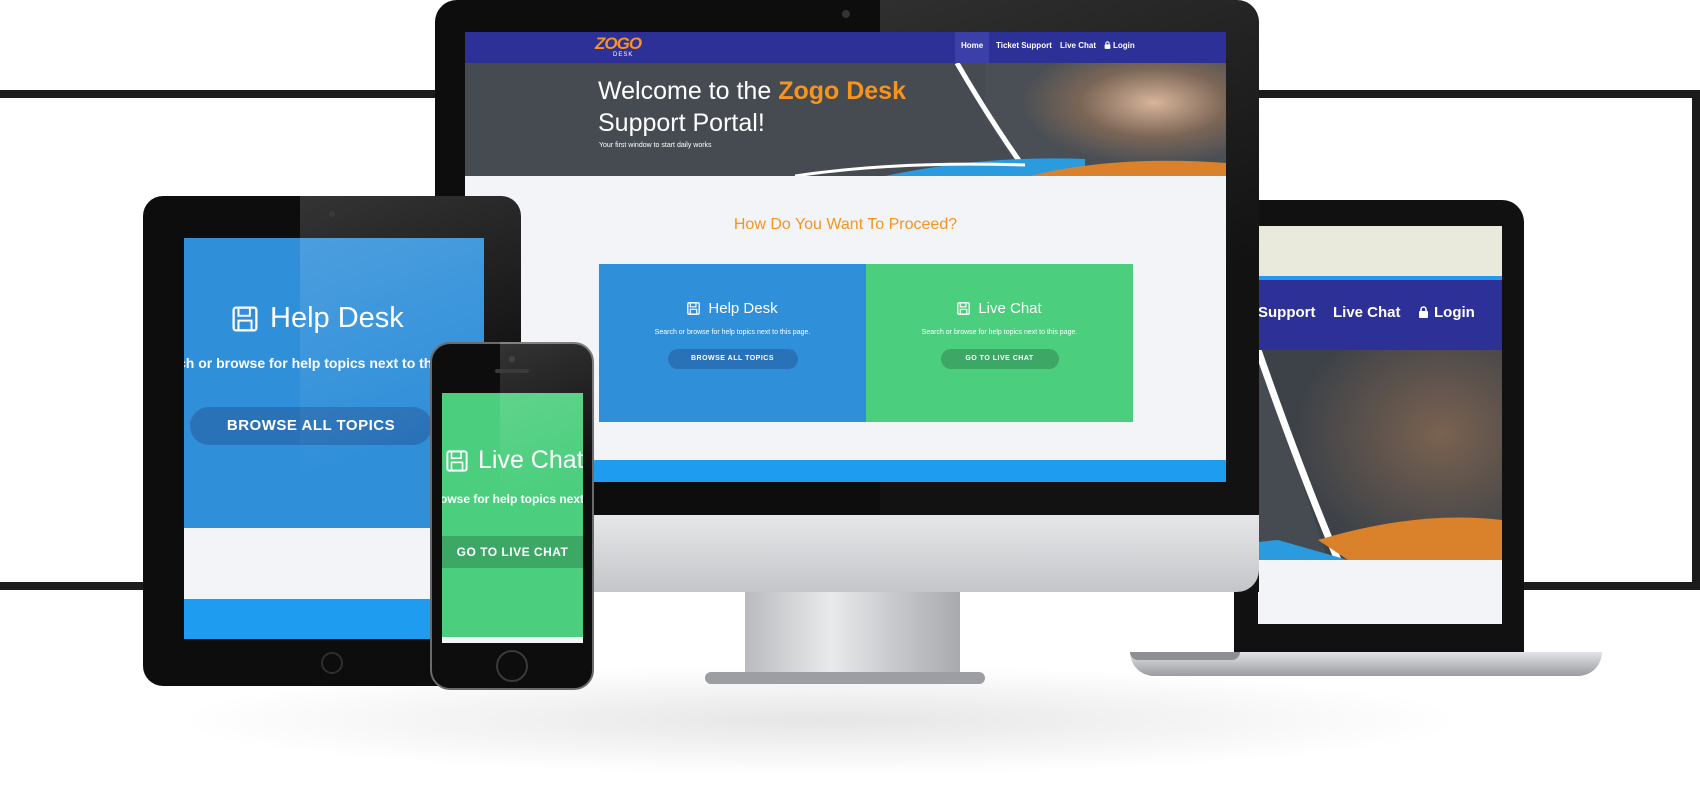 Image resolution: width=1700 pixels, height=810 pixels. Describe the element at coordinates (845, 224) in the screenshot. I see `section-heading: How Do You Want To Proceed?` at that location.